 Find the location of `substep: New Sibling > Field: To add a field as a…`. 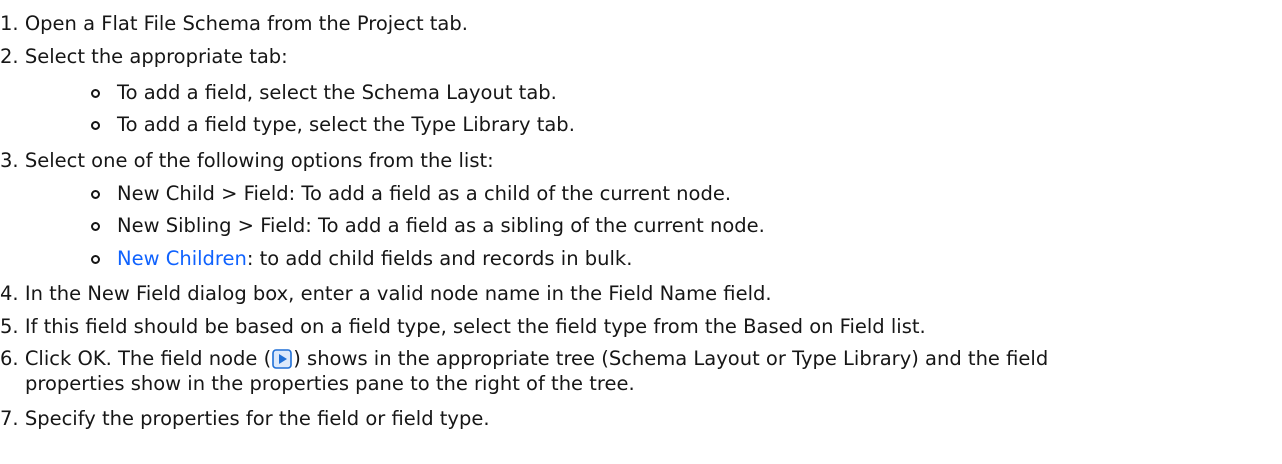

substep: New Sibling > Field: To add a field as a… is located at coordinates (441, 225).